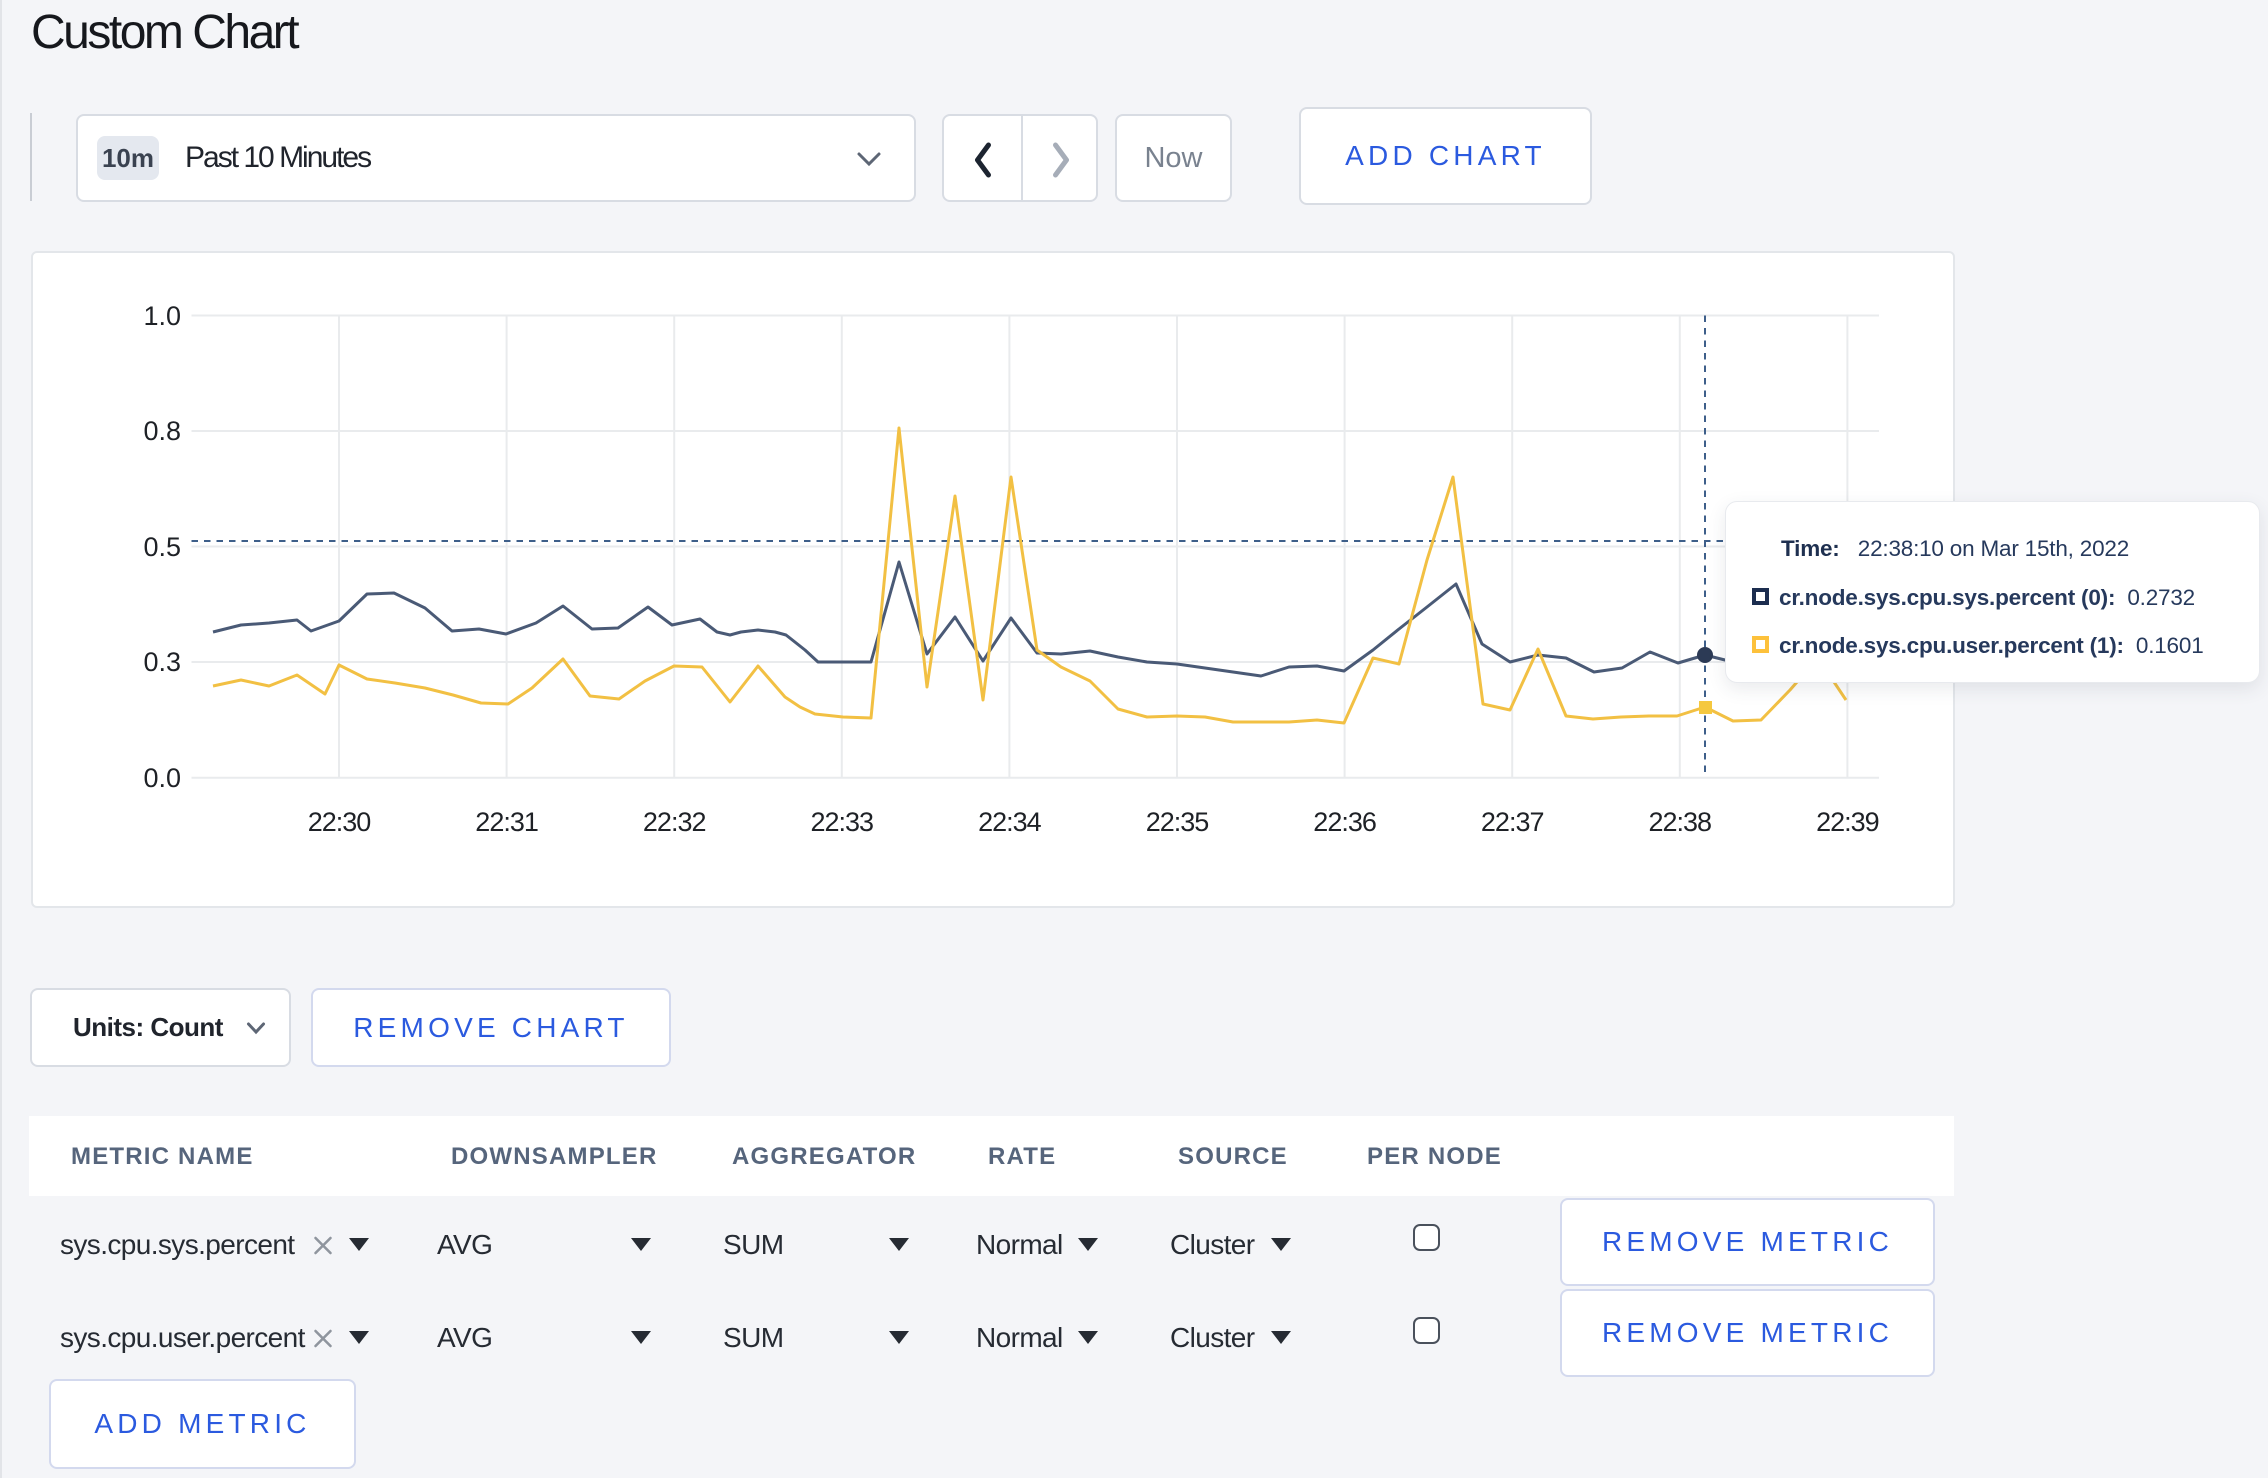 The height and width of the screenshot is (1478, 2268). Describe the element at coordinates (162, 316) in the screenshot. I see `svg-text: 1.0` at that location.